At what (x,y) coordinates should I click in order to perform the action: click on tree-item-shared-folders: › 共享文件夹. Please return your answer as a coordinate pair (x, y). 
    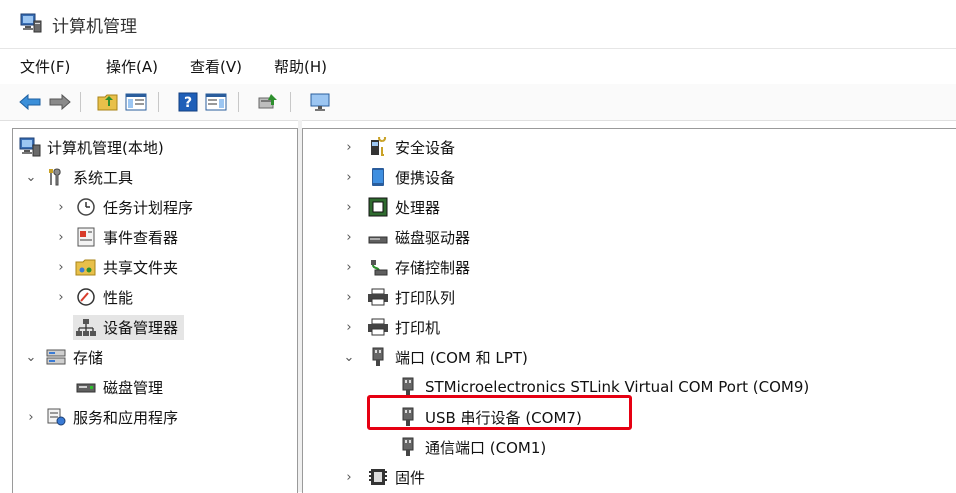
    Looking at the image, I should click on (115, 267).